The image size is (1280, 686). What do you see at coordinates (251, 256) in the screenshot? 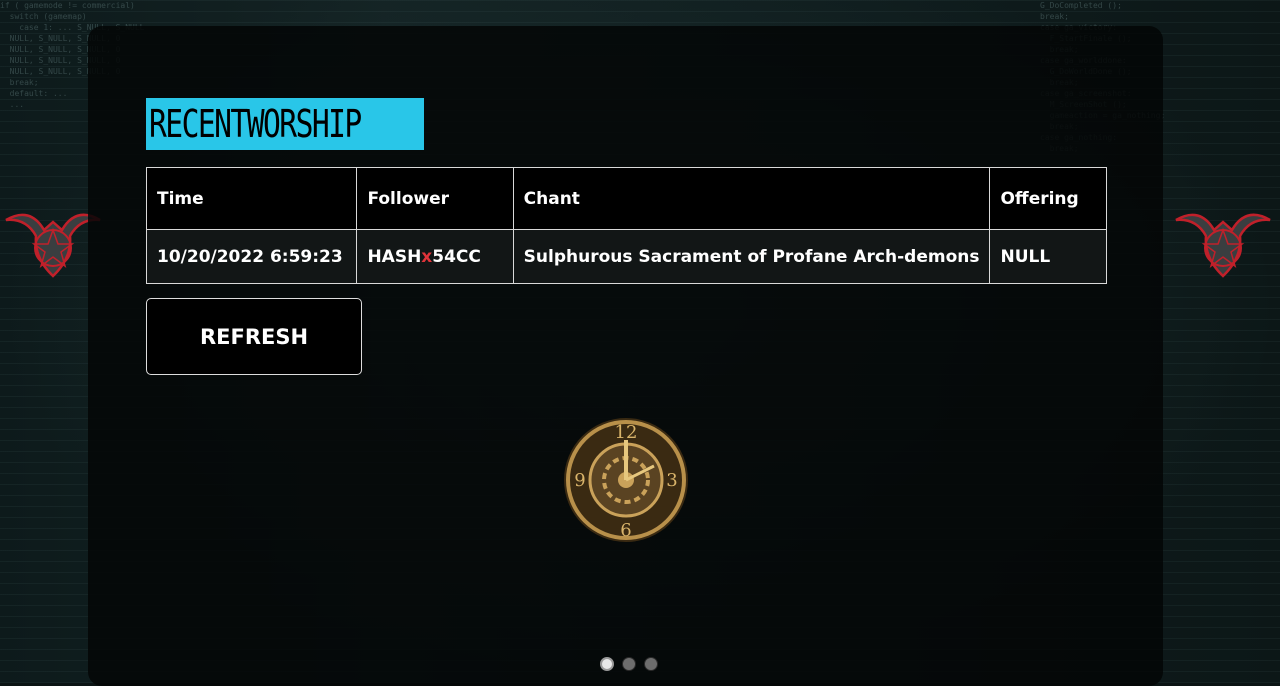
I see `cell-time: 10/20/2022 6:59:23` at bounding box center [251, 256].